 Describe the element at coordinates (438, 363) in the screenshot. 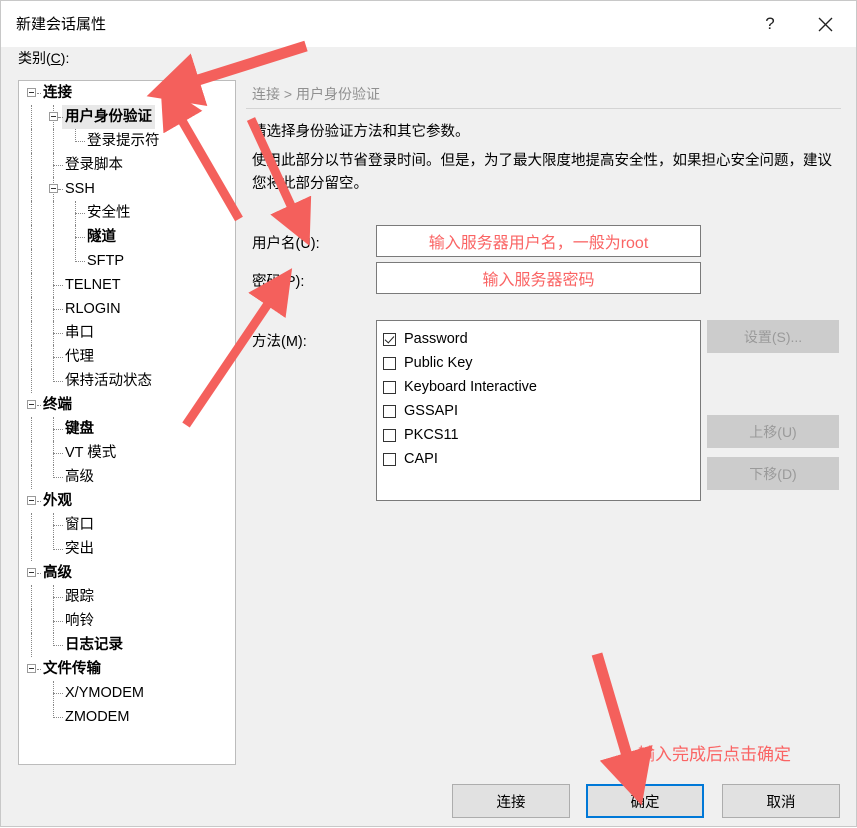

I see `method-item-label: Public Key` at that location.